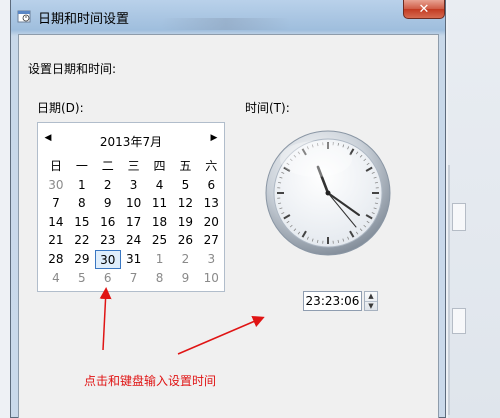 The height and width of the screenshot is (418, 500). What do you see at coordinates (449, 290) in the screenshot?
I see `background-divider` at bounding box center [449, 290].